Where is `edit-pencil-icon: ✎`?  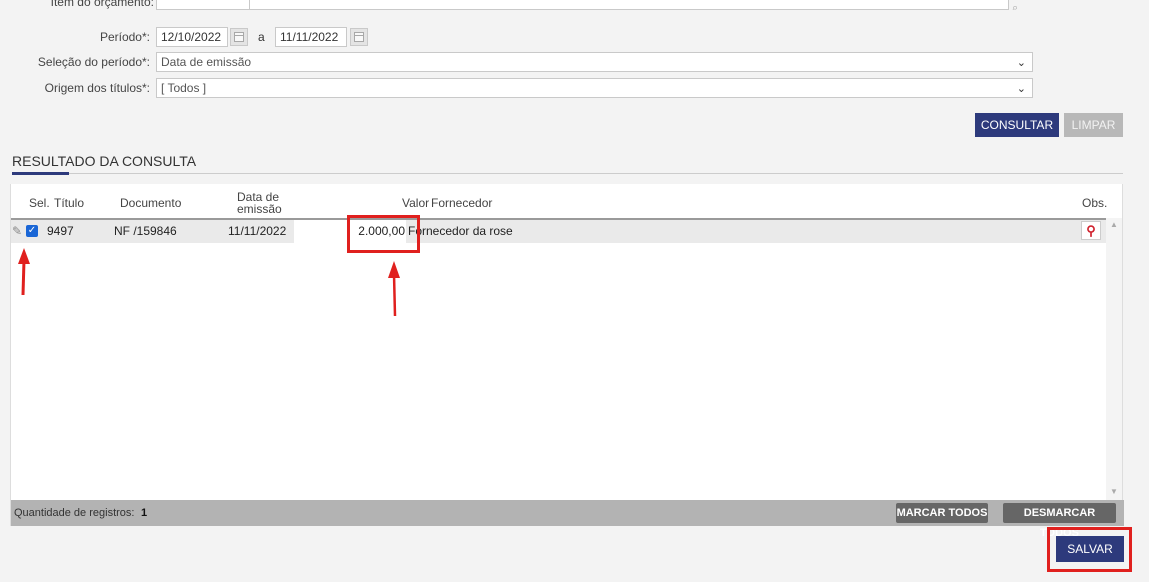 edit-pencil-icon: ✎ is located at coordinates (17, 231).